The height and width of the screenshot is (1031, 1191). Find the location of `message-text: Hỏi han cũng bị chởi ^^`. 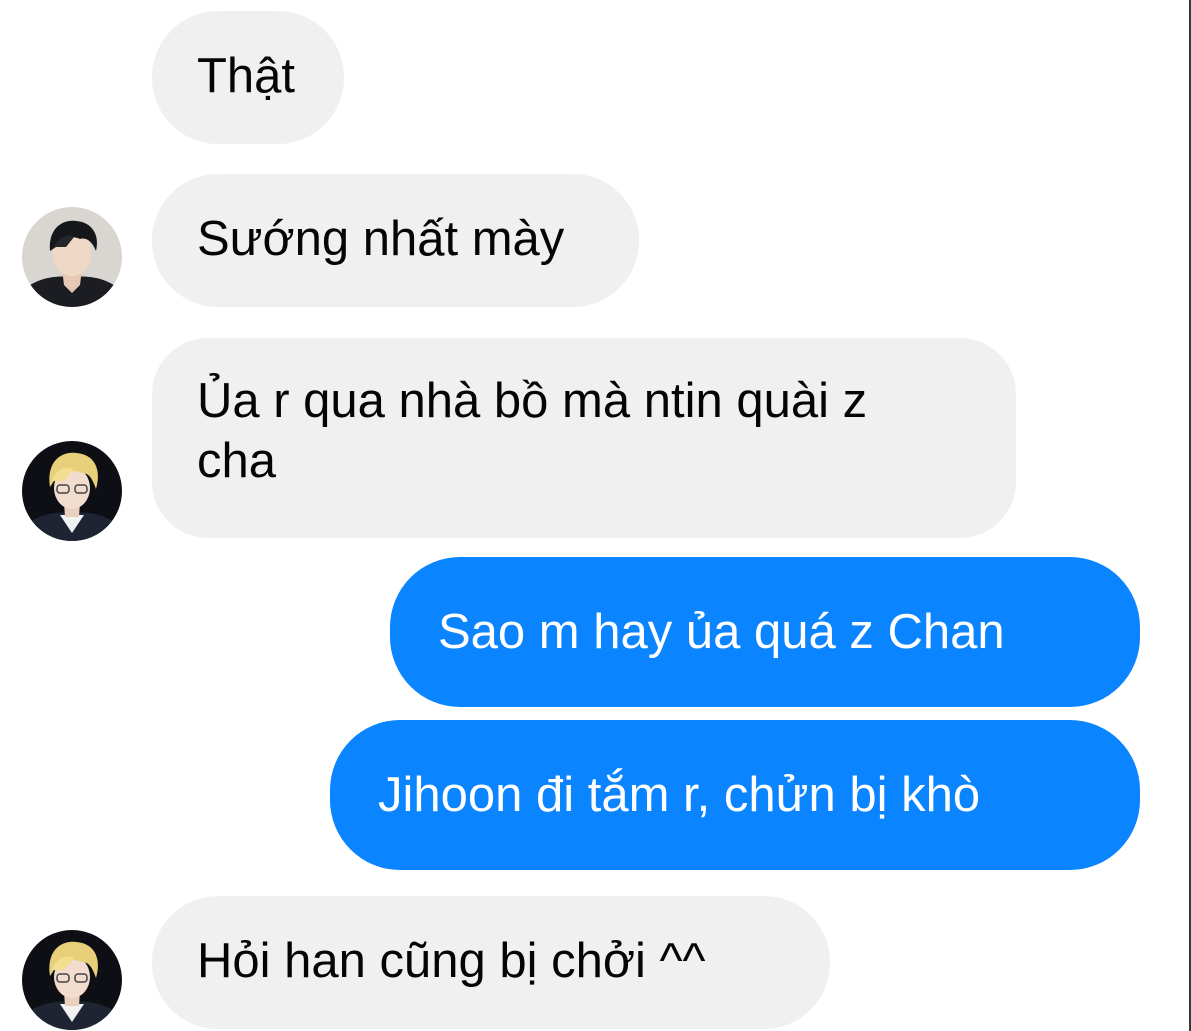

message-text: Hỏi han cũng bị chởi ^^ is located at coordinates (451, 961).